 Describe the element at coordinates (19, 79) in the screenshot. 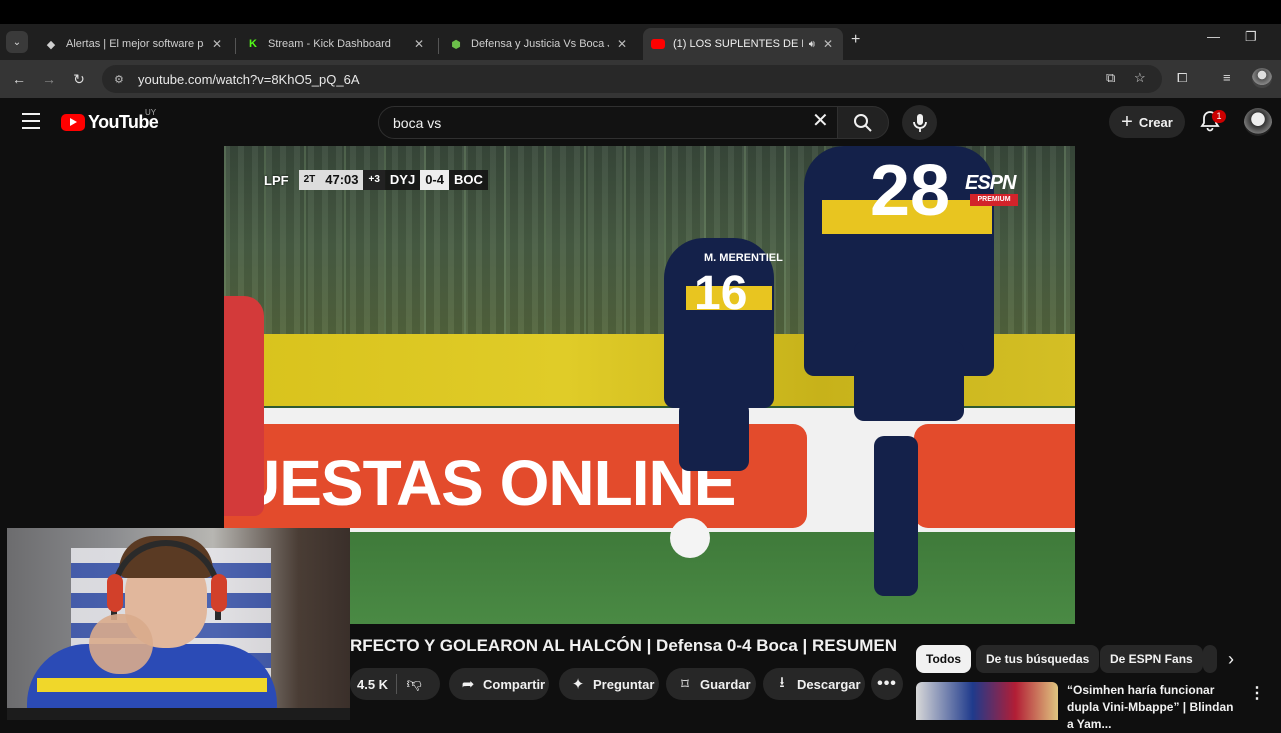

I see `back-button: ←` at that location.